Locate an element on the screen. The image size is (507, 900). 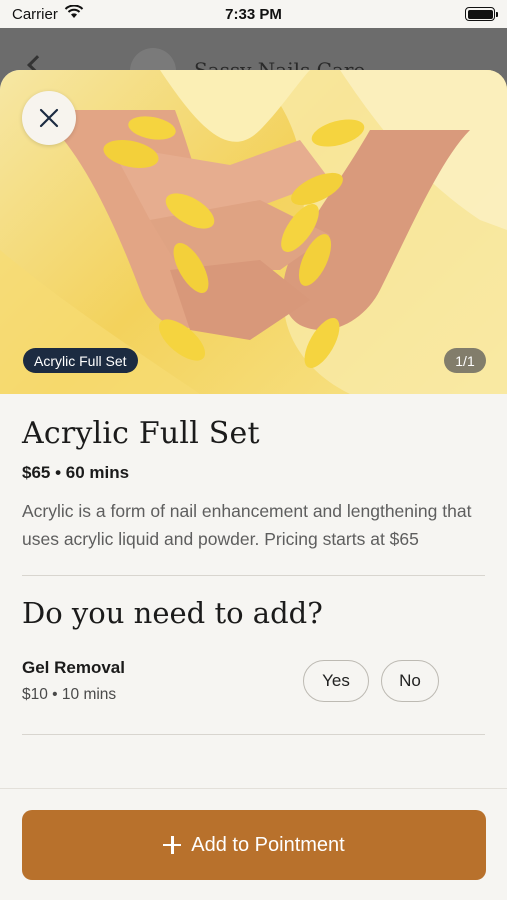
footer-bar: Add to Pointment is located at coordinates (253, 844).